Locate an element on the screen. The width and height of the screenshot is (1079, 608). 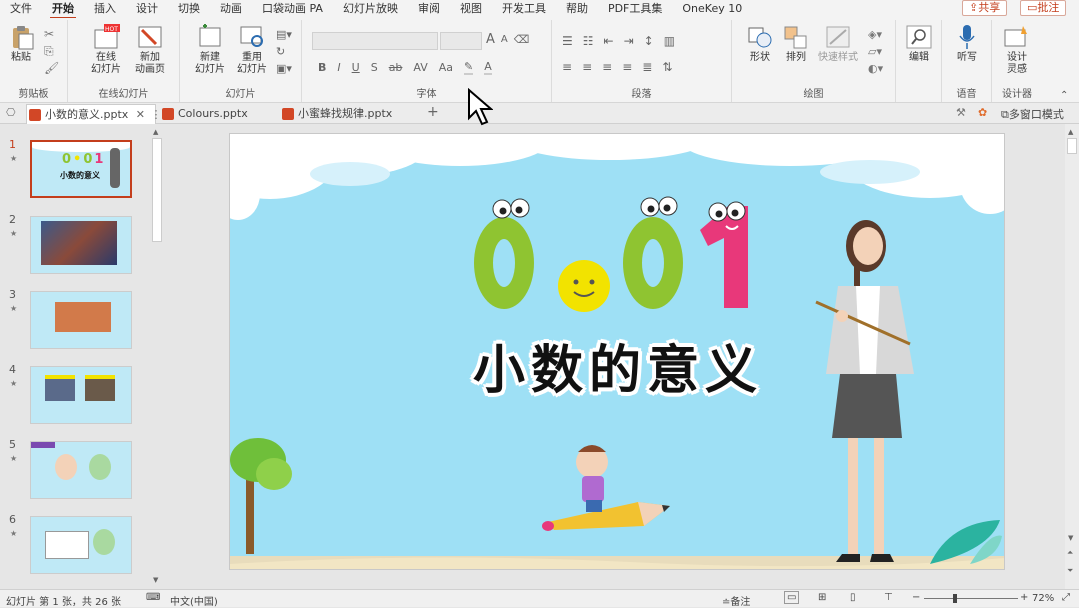
shape-effects-icon: ◐▾ is located at coordinates (875, 68).